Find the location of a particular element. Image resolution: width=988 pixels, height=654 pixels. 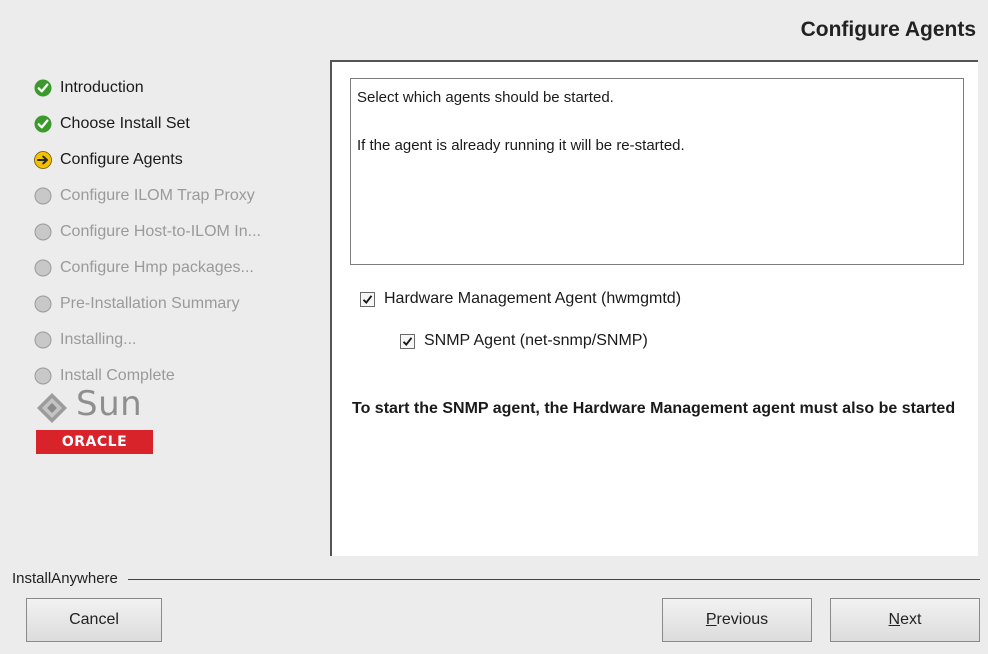

previous-mnemonic: P is located at coordinates (711, 619).